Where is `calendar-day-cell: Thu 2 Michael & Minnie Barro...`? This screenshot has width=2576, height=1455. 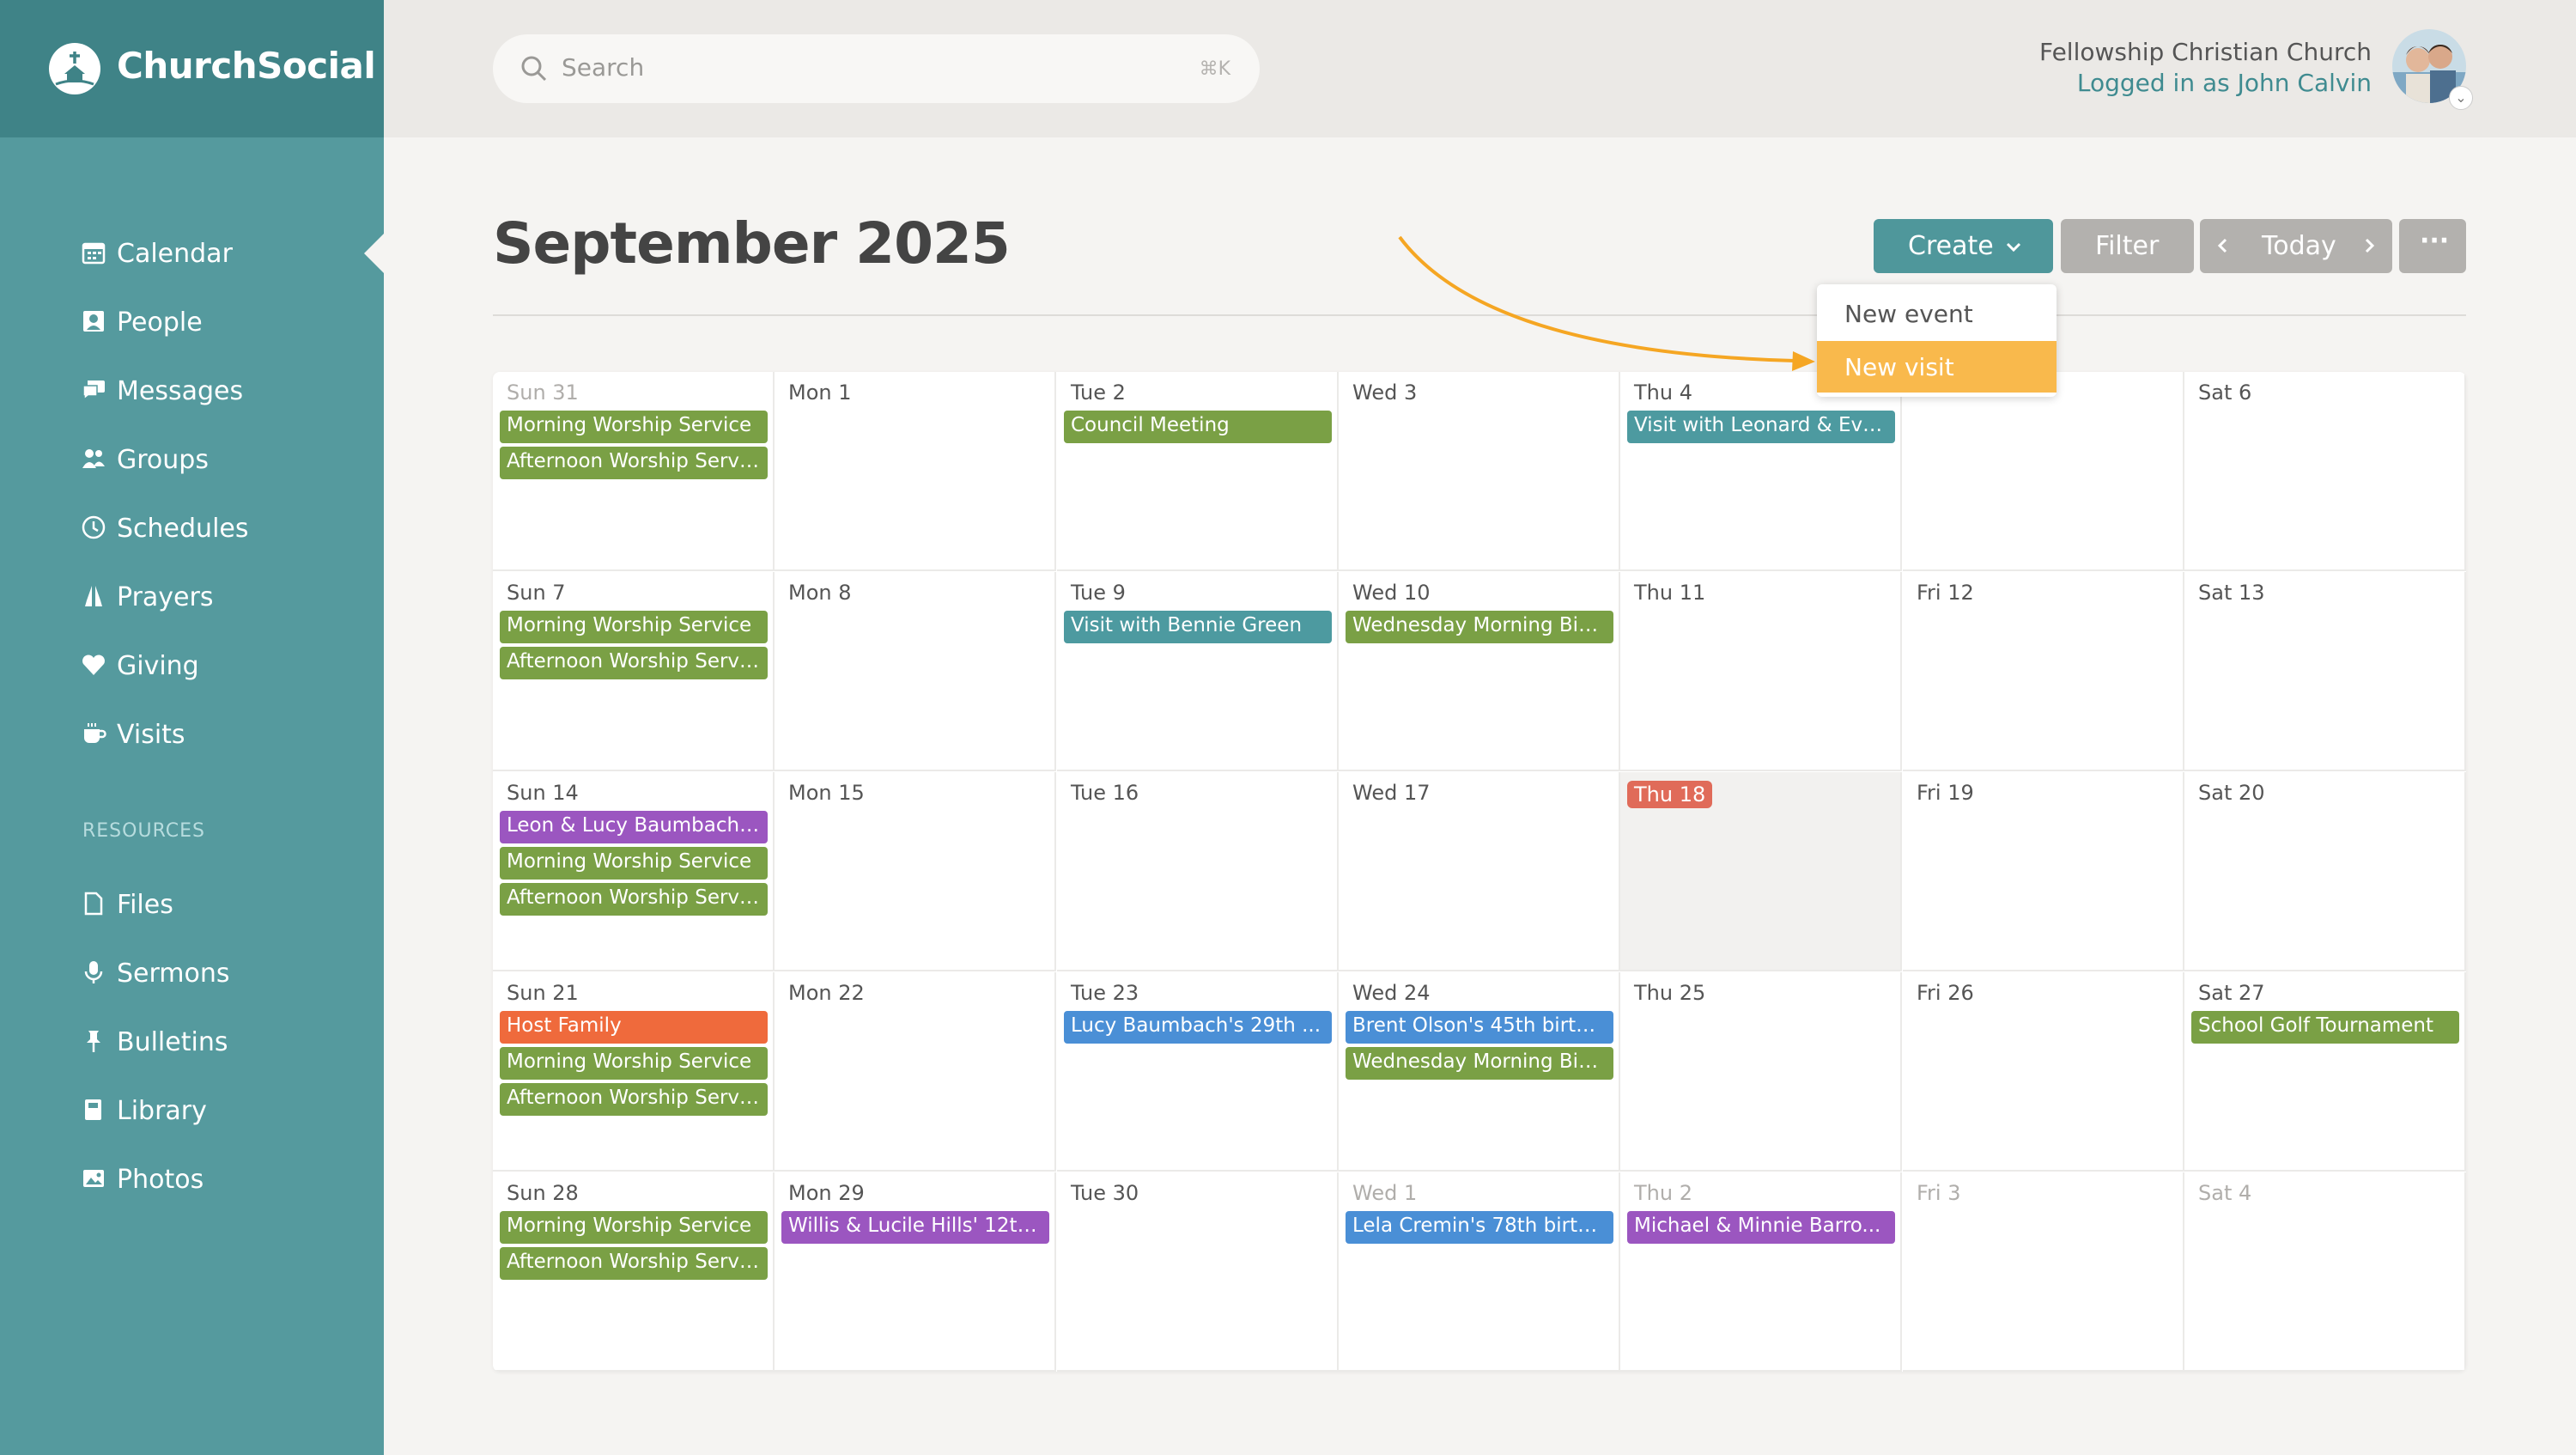 calendar-day-cell: Thu 2 Michael & Minnie Barro... is located at coordinates (1761, 1272).